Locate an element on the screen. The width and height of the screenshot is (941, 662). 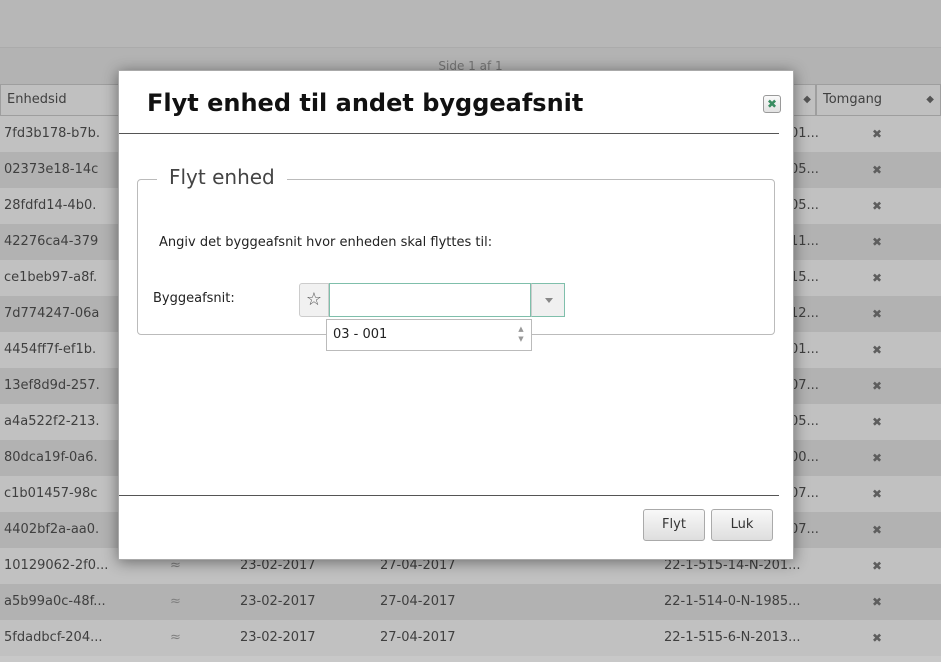
byggeafsnit-dropdown-list: 03 - 001 ▲ ▼ is located at coordinates (429, 335).